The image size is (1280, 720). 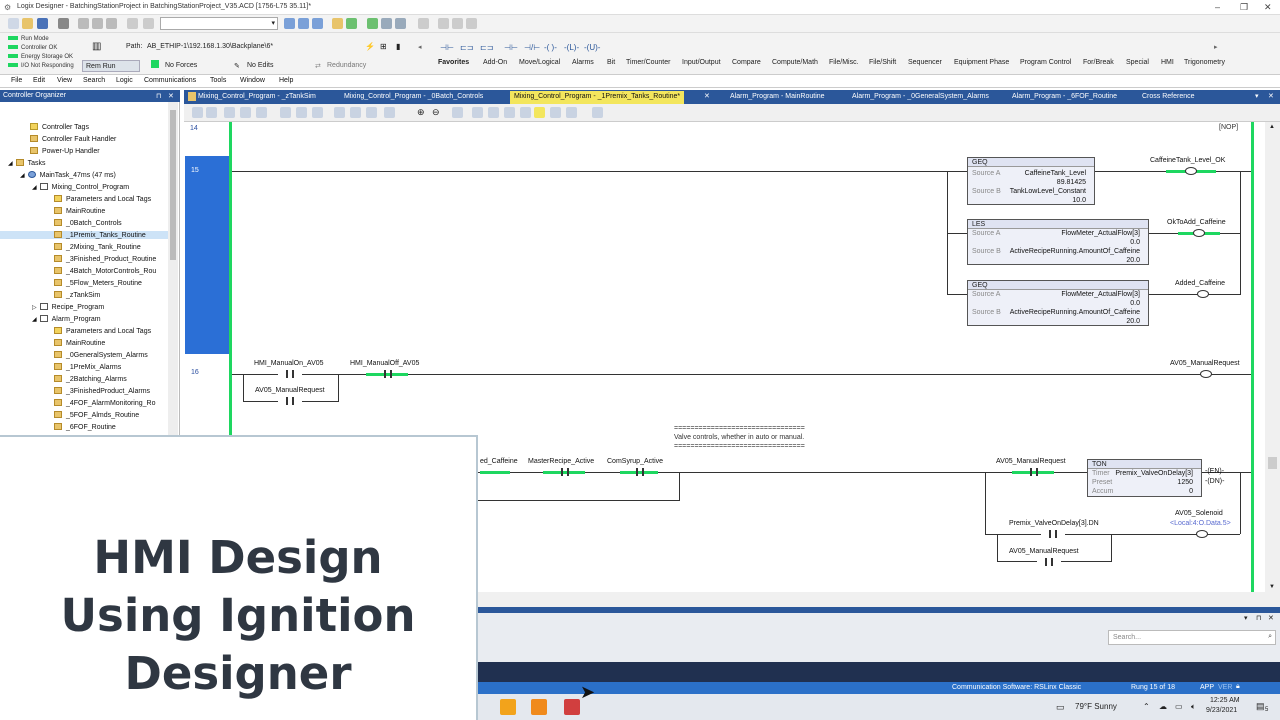 What do you see at coordinates (453, 62) in the screenshot?
I see `instr-tab-favorites: Favorites` at bounding box center [453, 62].